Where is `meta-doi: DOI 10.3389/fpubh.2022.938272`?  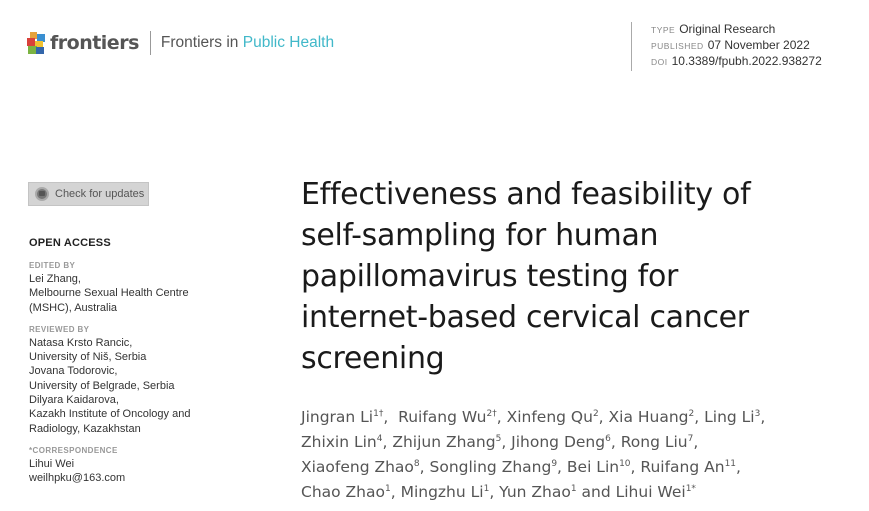
meta-doi: DOI 10.3389/fpubh.2022.938272 is located at coordinates (736, 62).